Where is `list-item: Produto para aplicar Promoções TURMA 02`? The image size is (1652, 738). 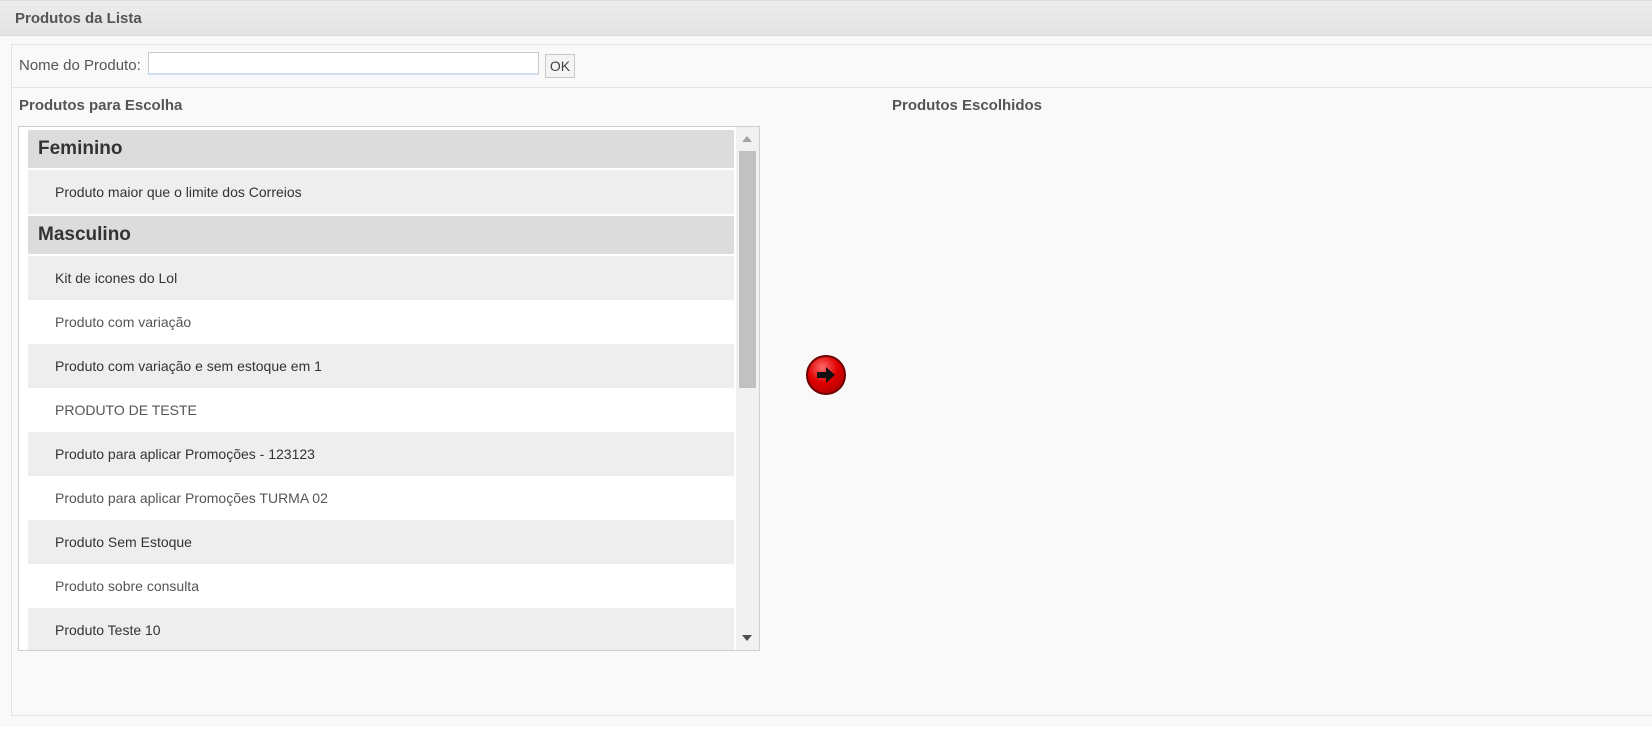 list-item: Produto para aplicar Promoções TURMA 02 is located at coordinates (381, 498).